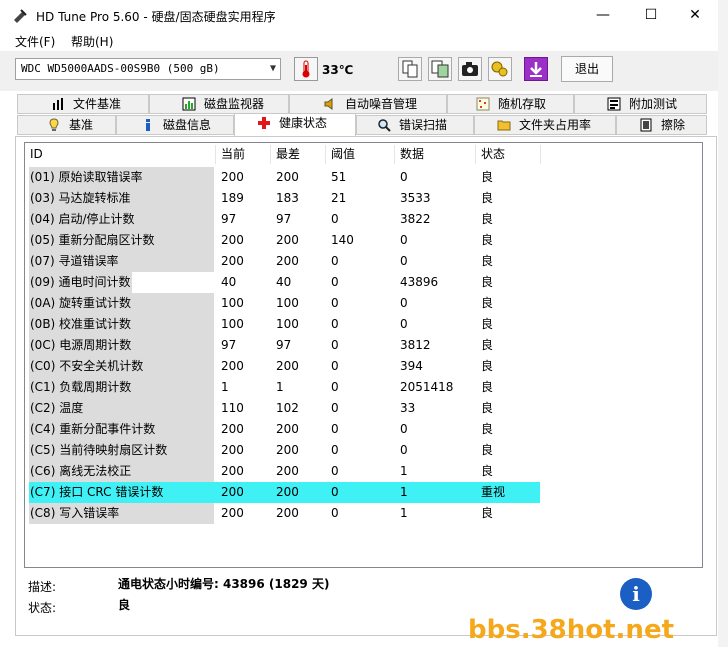 The image size is (728, 647). I want to click on column-header-threshold: 阈值, so click(343, 154).